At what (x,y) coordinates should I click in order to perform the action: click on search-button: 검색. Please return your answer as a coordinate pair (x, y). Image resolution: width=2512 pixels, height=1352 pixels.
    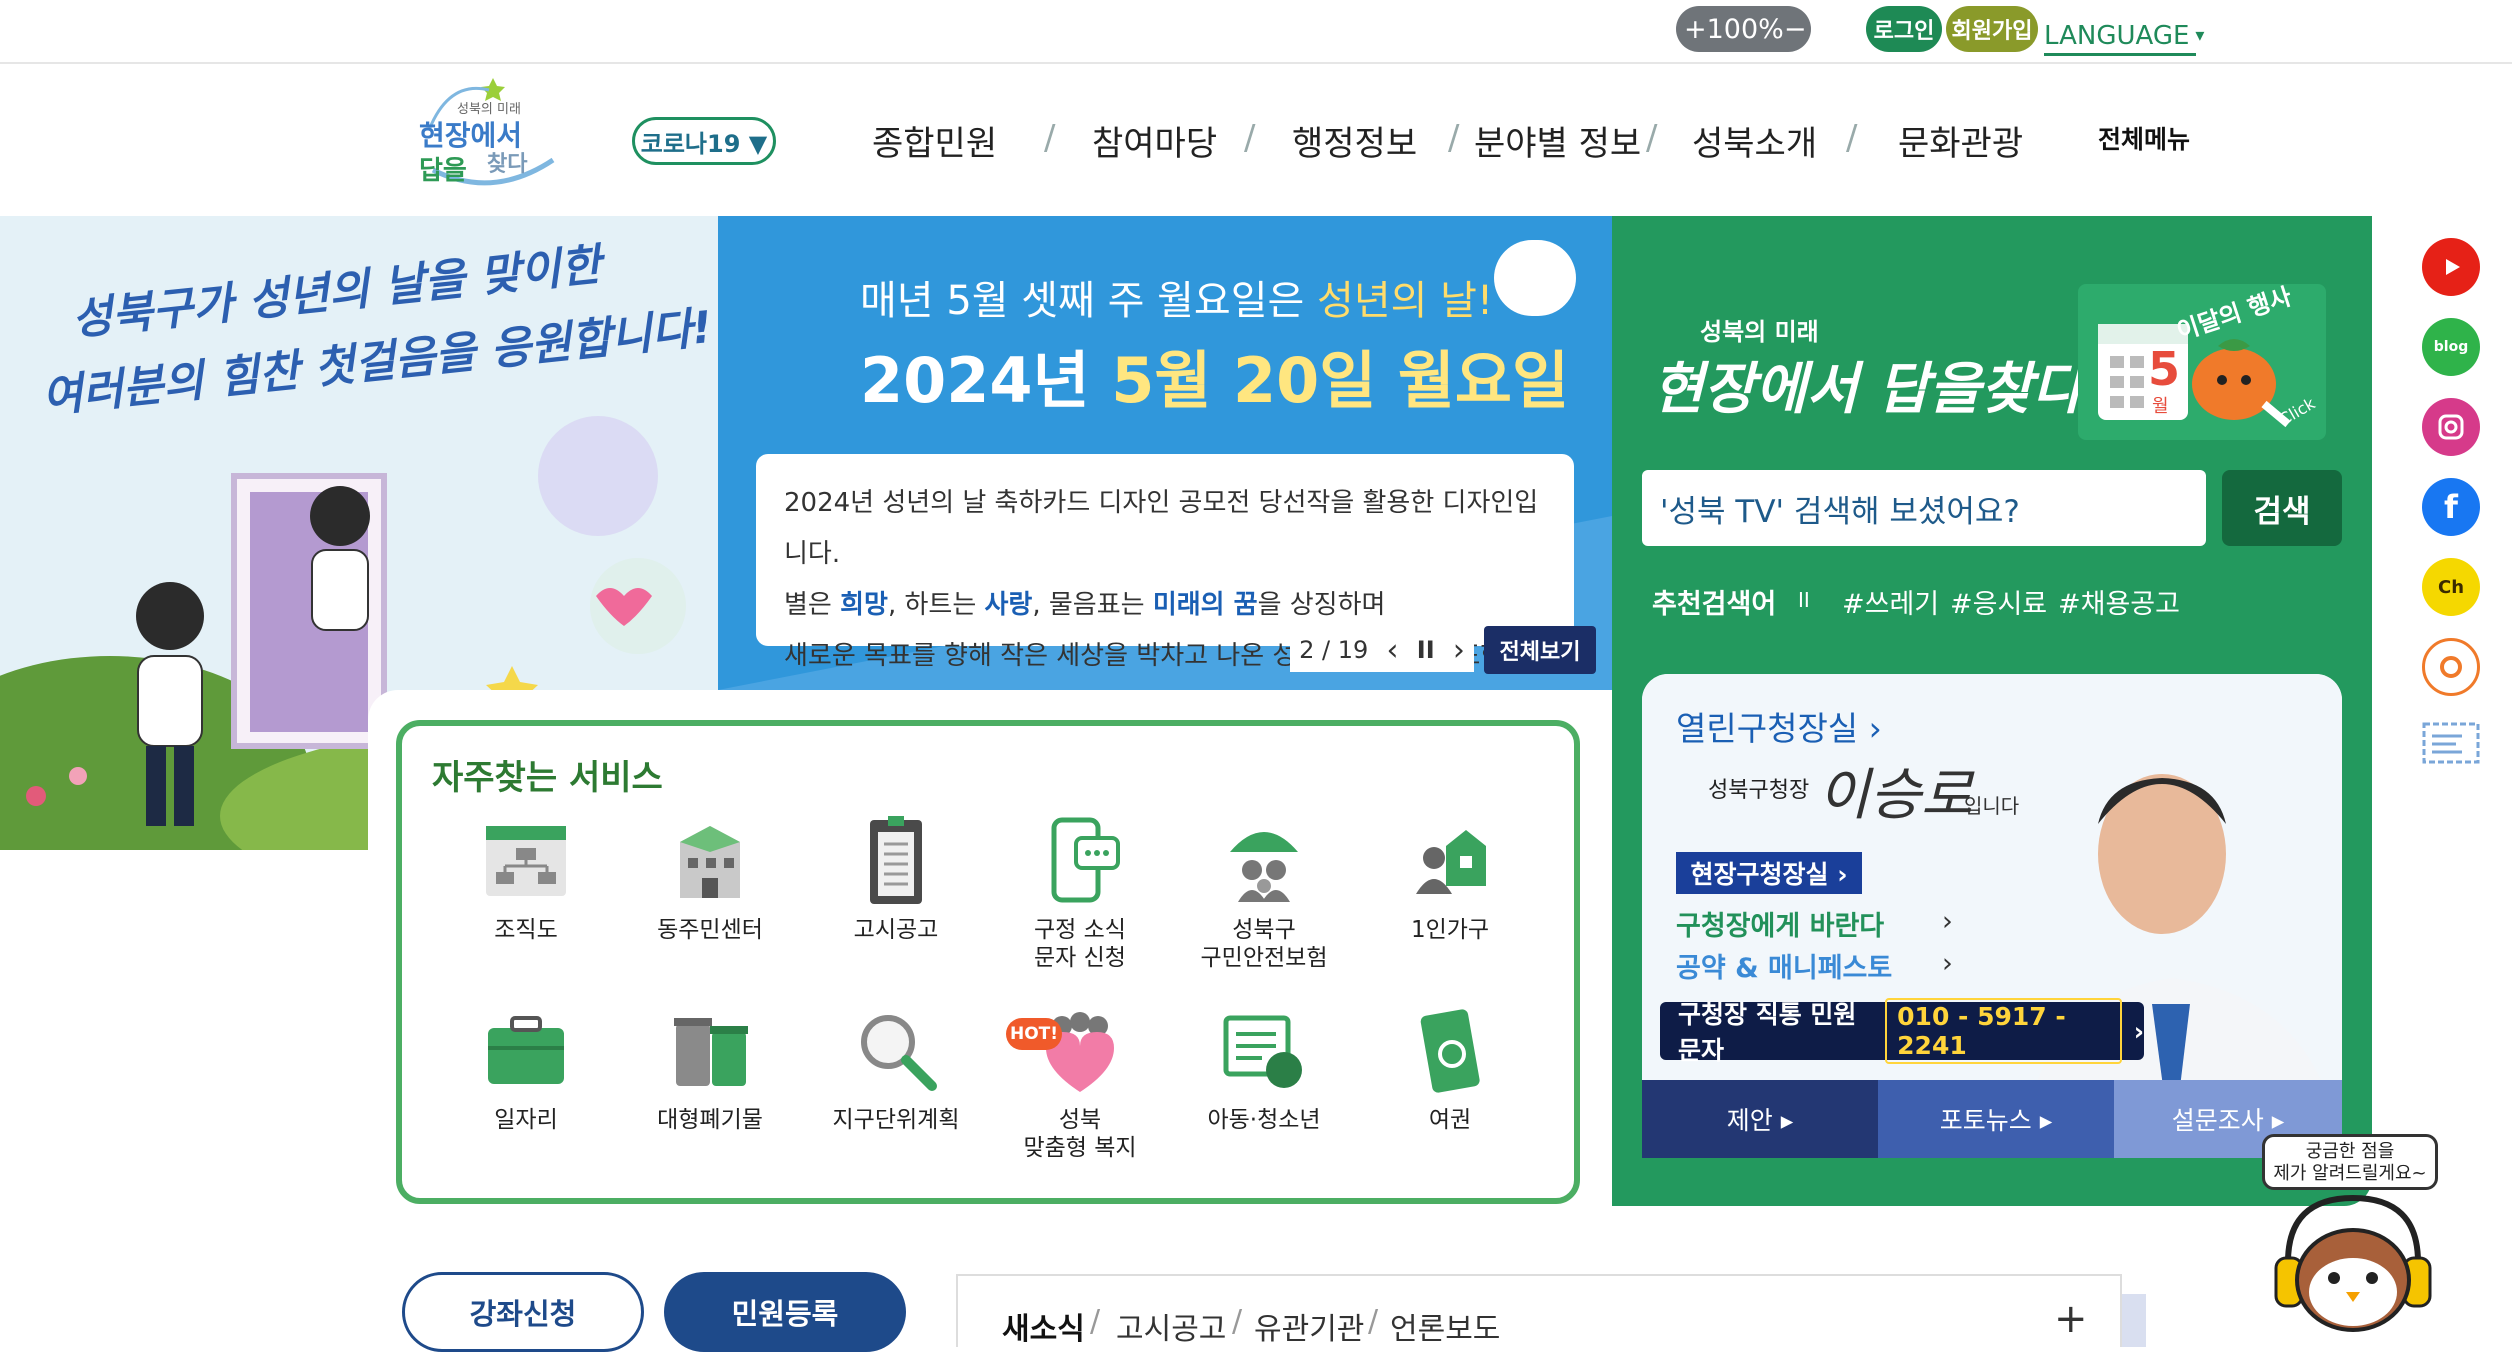
    Looking at the image, I should click on (2282, 508).